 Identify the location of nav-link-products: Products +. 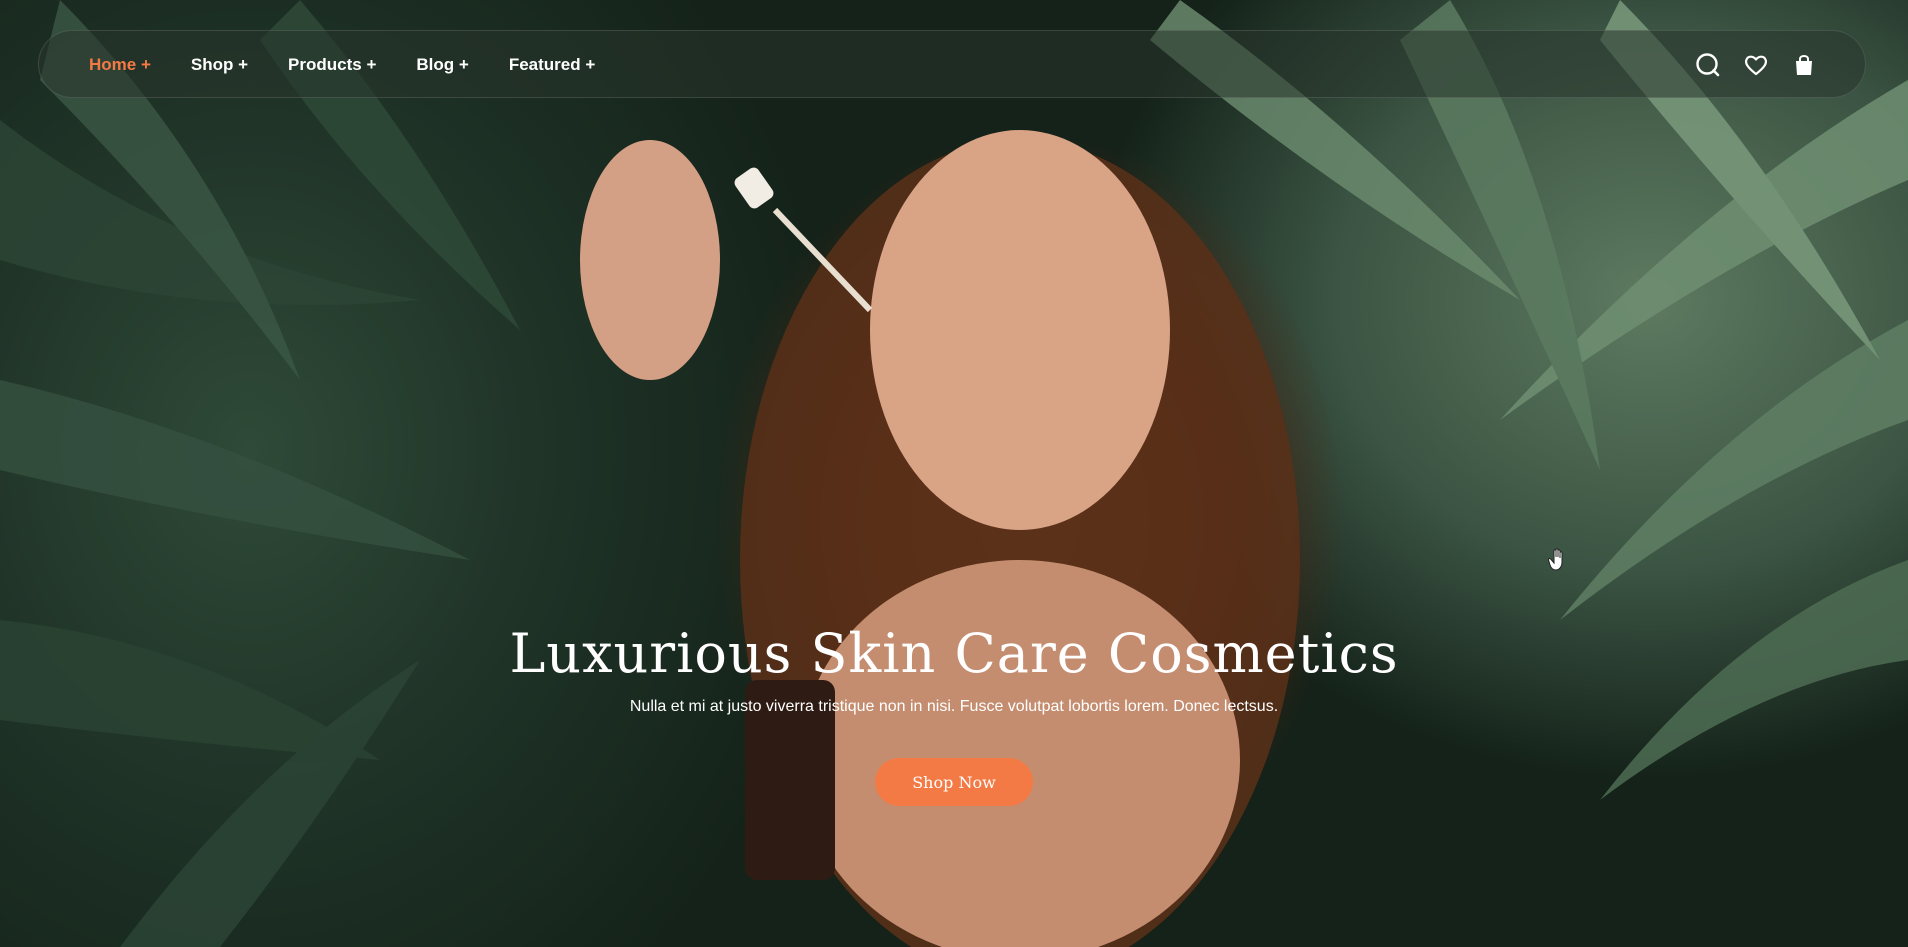
(332, 65).